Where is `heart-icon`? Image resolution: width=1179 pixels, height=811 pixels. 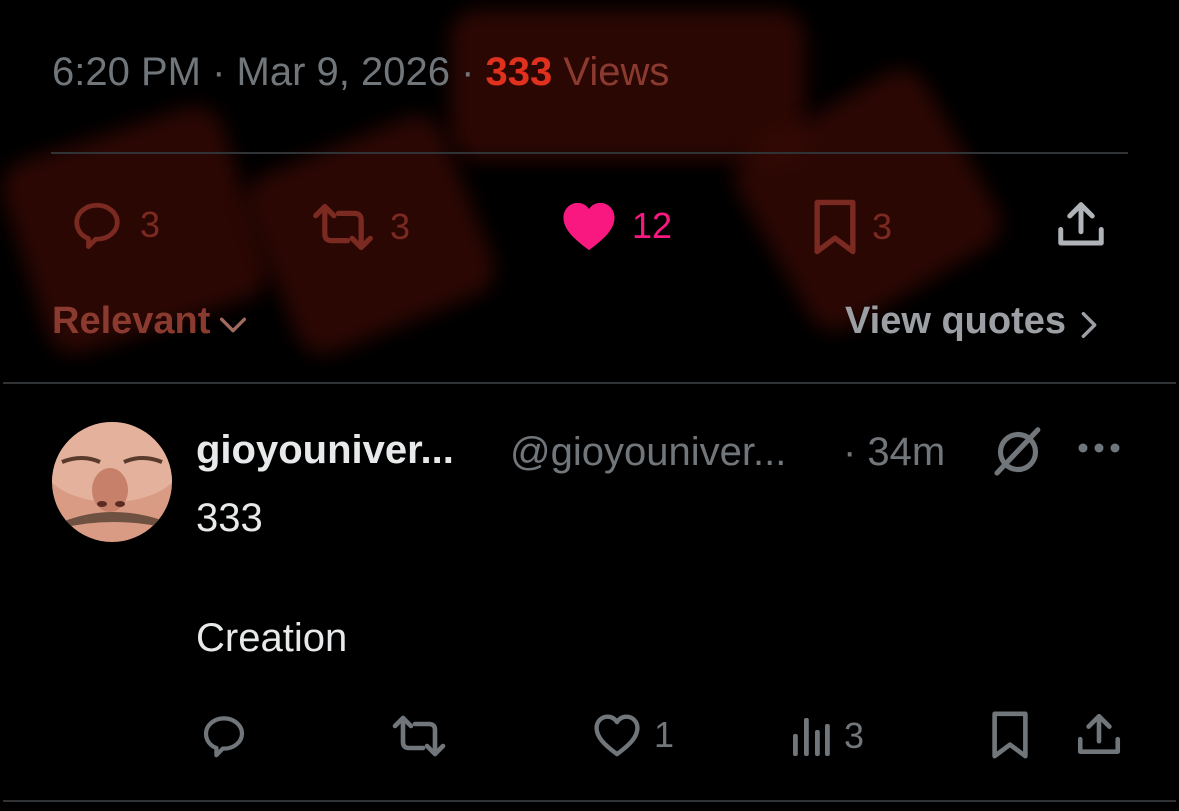 heart-icon is located at coordinates (617, 735).